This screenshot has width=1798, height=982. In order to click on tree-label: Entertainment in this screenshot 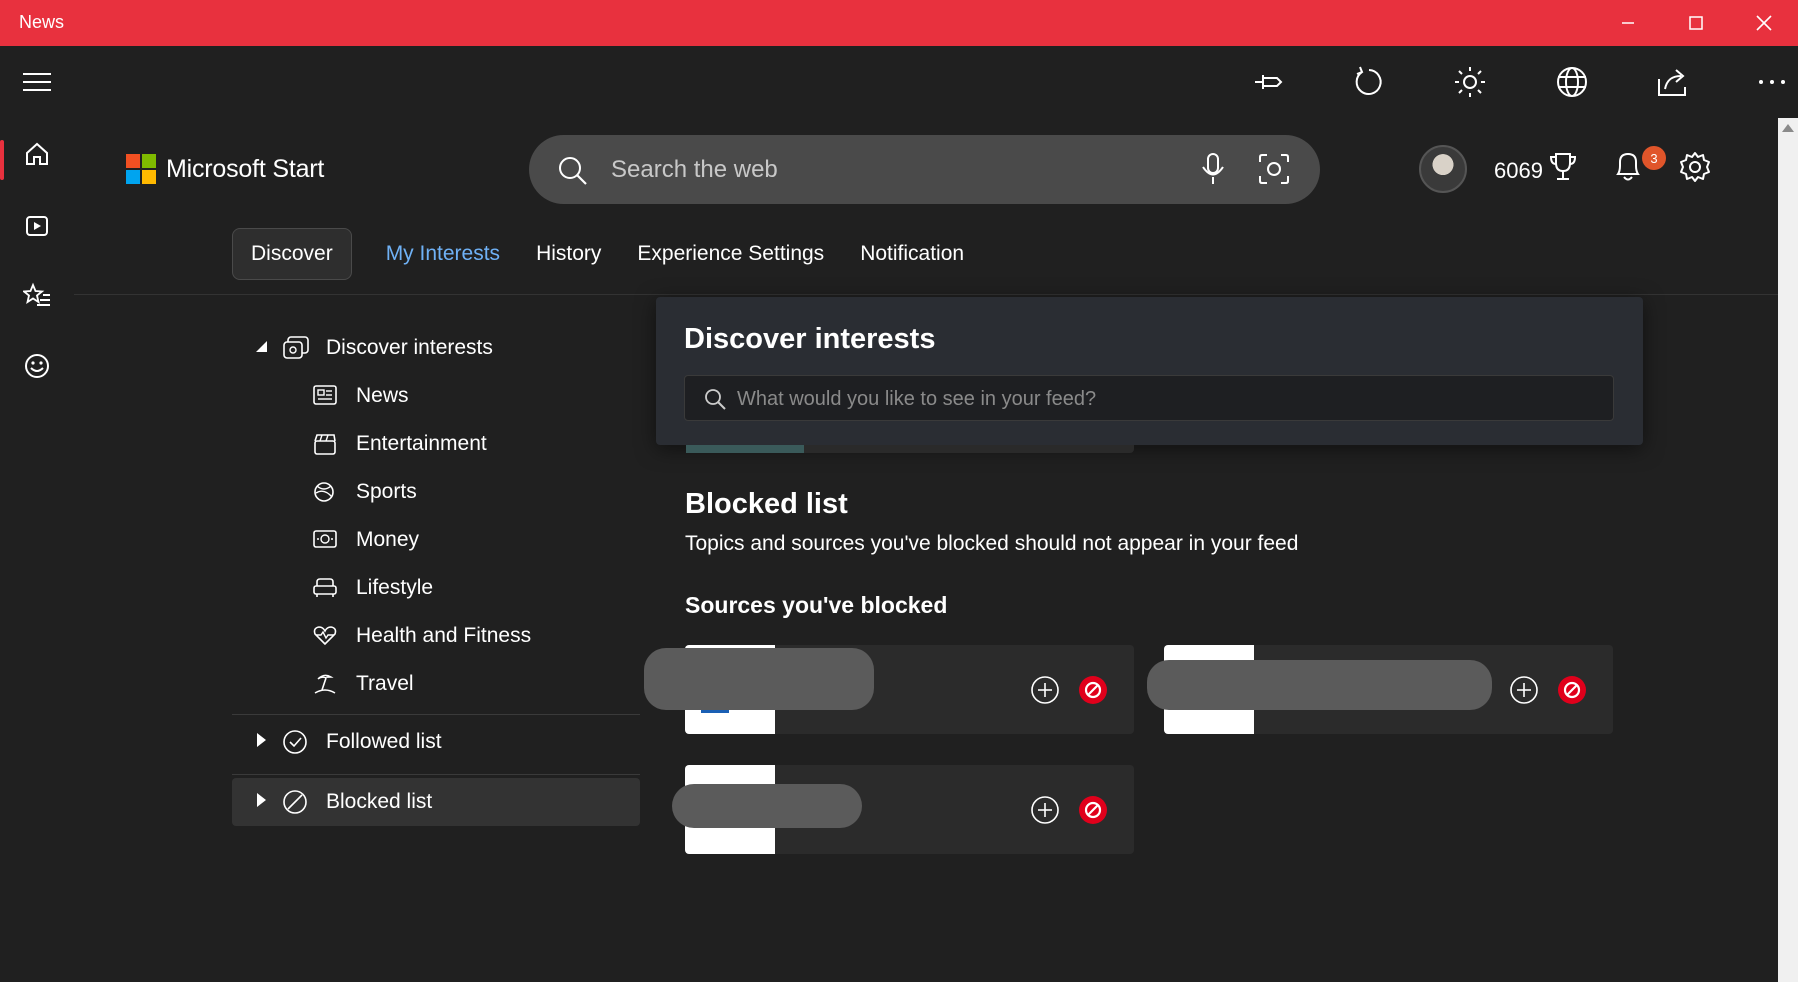, I will do `click(421, 443)`.